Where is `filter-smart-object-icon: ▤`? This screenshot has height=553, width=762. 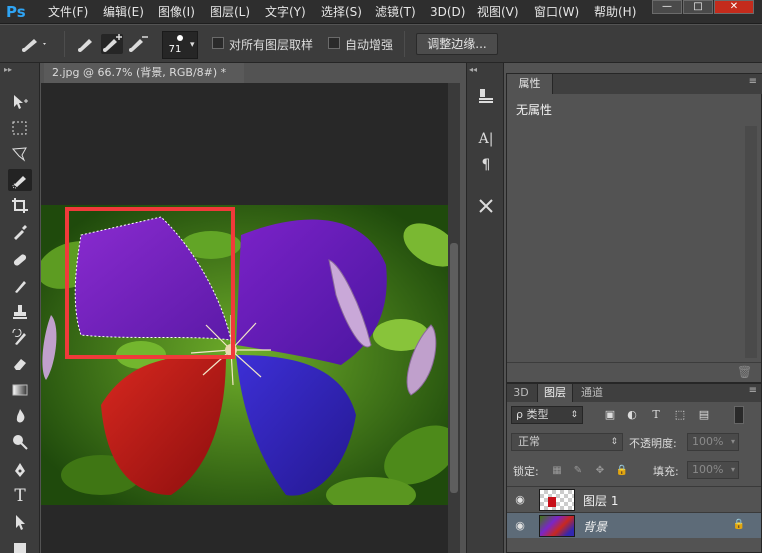
filter-smart-object-icon: ▤ is located at coordinates (704, 415).